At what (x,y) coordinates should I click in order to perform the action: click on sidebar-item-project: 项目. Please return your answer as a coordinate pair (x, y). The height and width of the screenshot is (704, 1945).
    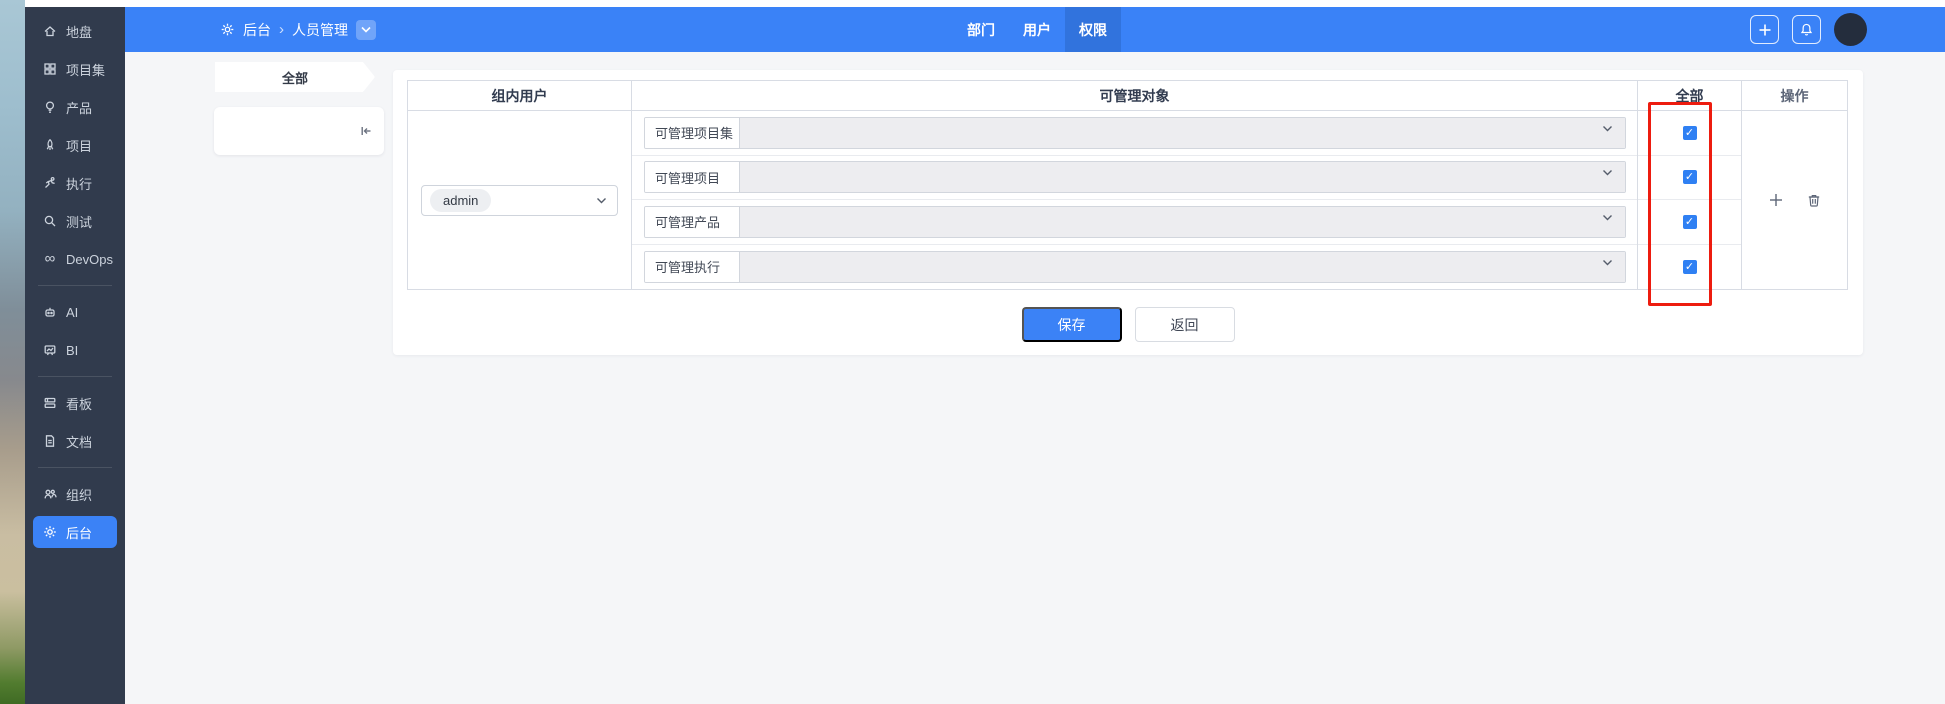
    Looking at the image, I should click on (75, 145).